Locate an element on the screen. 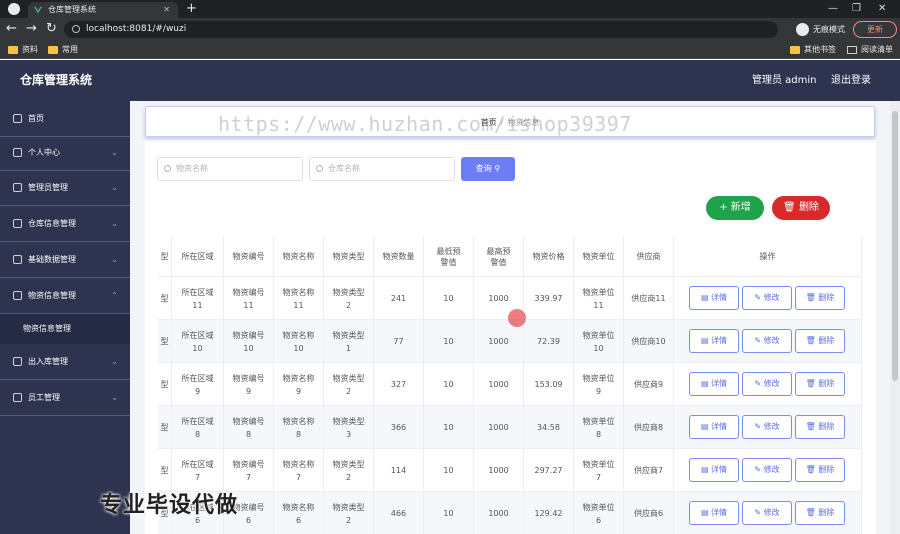  incognito-indicator: 无痕模式 is located at coordinates (820, 29).